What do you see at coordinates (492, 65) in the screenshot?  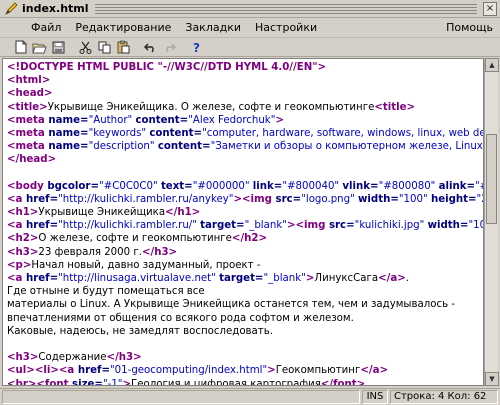 I see `scroll-up-arrow-icon: ▲` at bounding box center [492, 65].